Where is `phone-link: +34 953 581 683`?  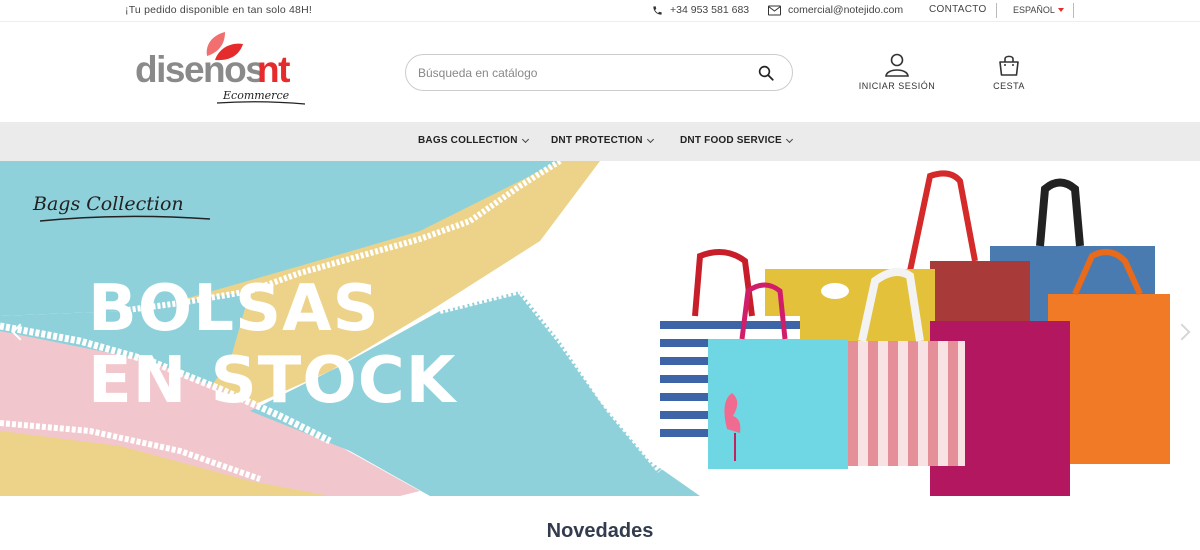
phone-link: +34 953 581 683 is located at coordinates (700, 10).